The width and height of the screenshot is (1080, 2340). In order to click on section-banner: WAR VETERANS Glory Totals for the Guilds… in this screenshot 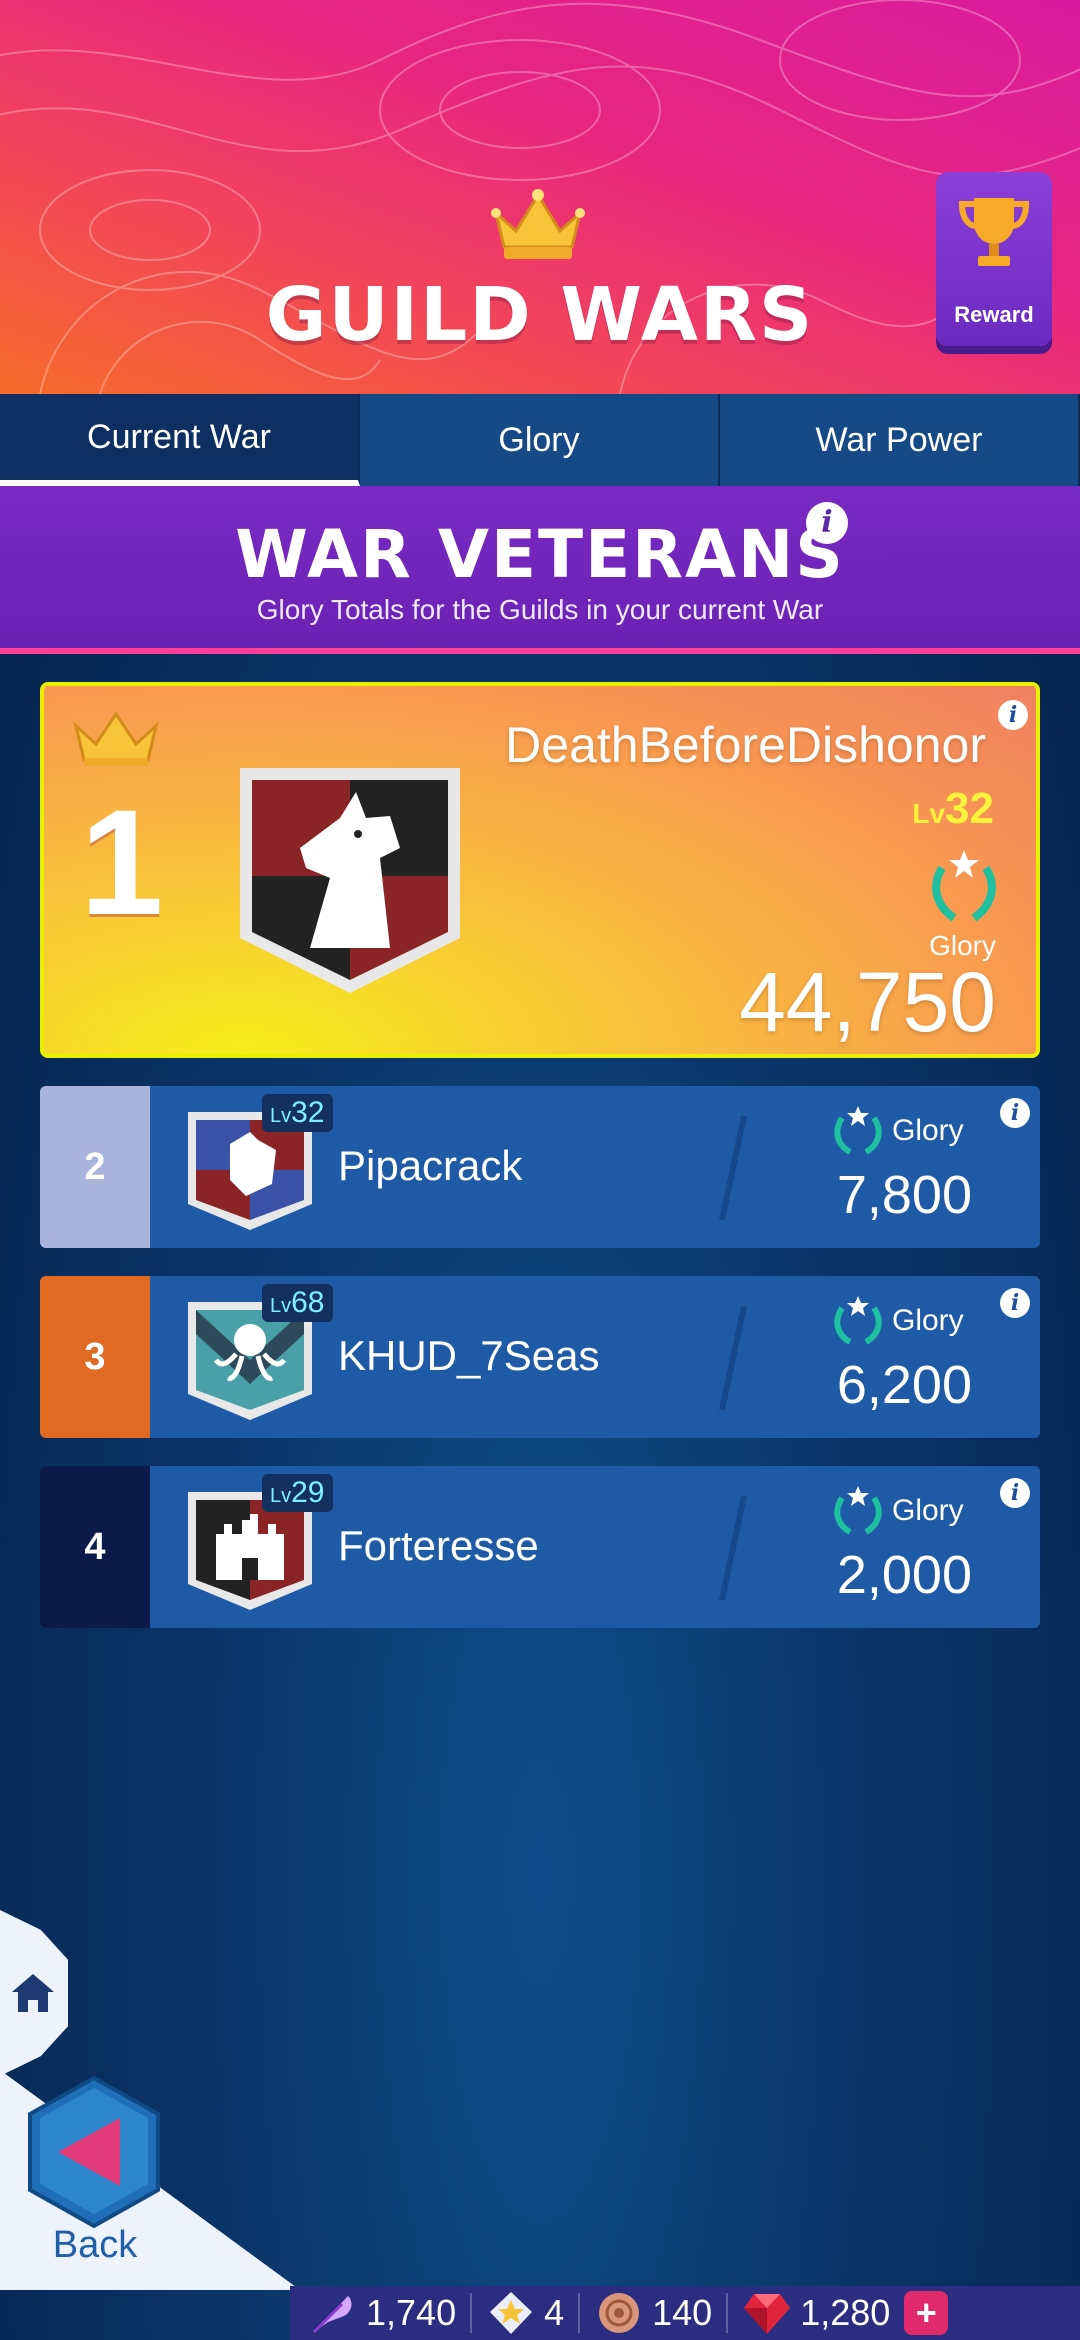, I will do `click(540, 570)`.